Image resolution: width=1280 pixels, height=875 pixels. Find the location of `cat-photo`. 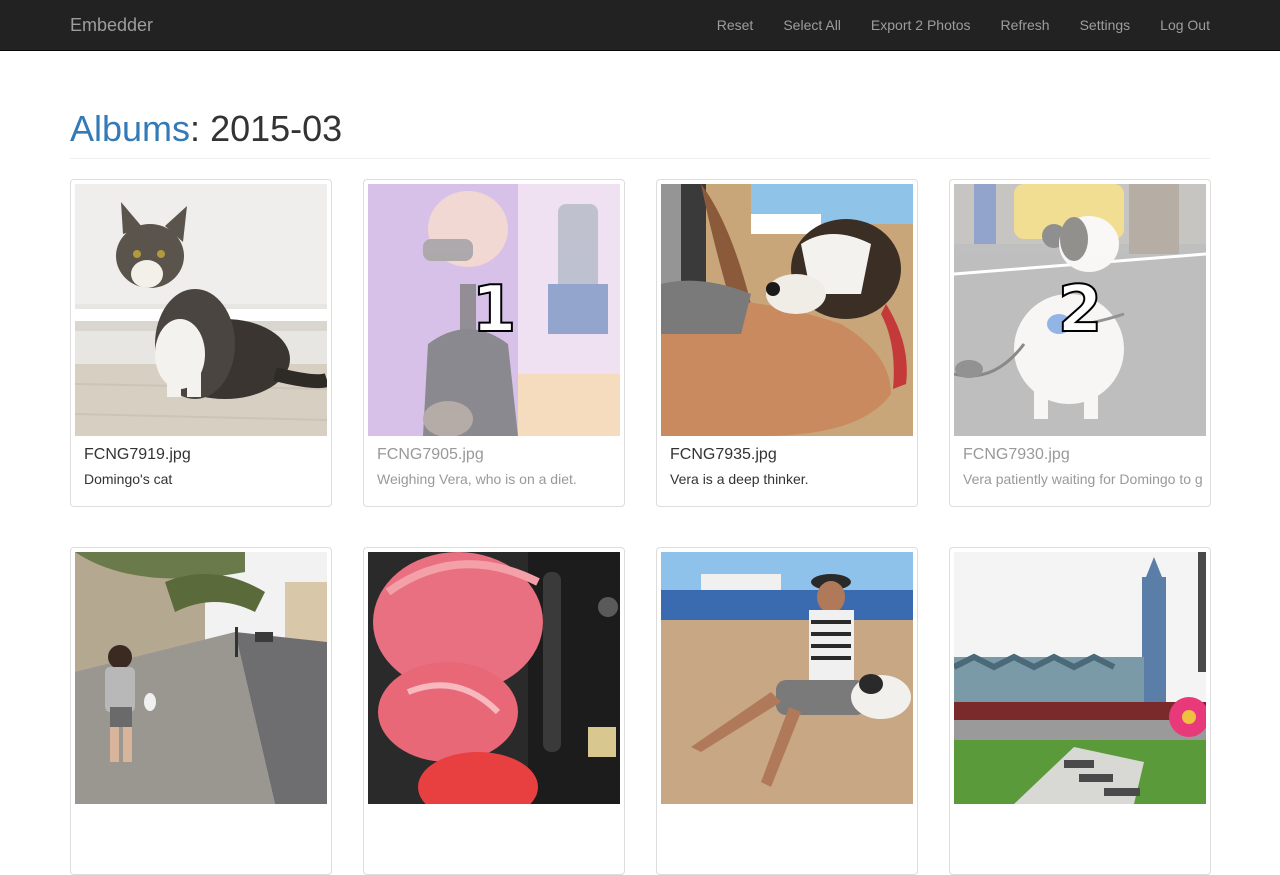

cat-photo is located at coordinates (201, 310).